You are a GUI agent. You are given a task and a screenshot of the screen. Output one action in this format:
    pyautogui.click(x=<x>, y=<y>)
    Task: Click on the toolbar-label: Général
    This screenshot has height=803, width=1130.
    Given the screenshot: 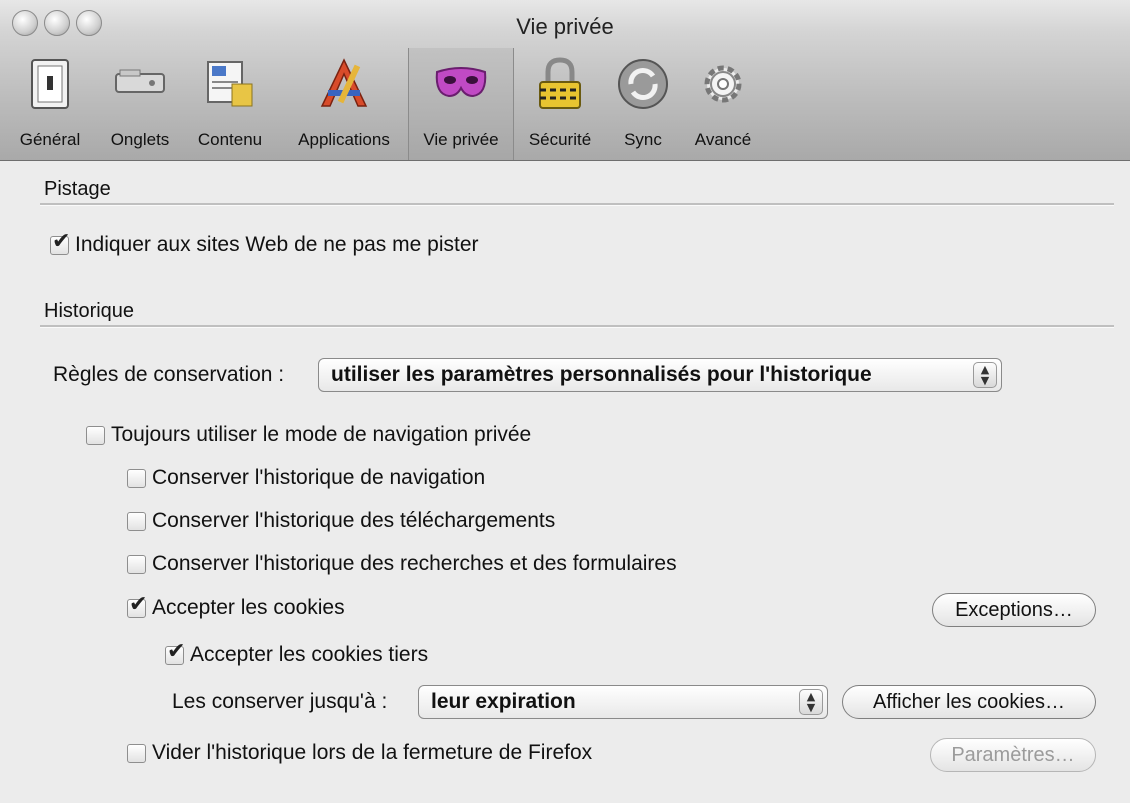 What is the action you would take?
    pyautogui.click(x=50, y=139)
    